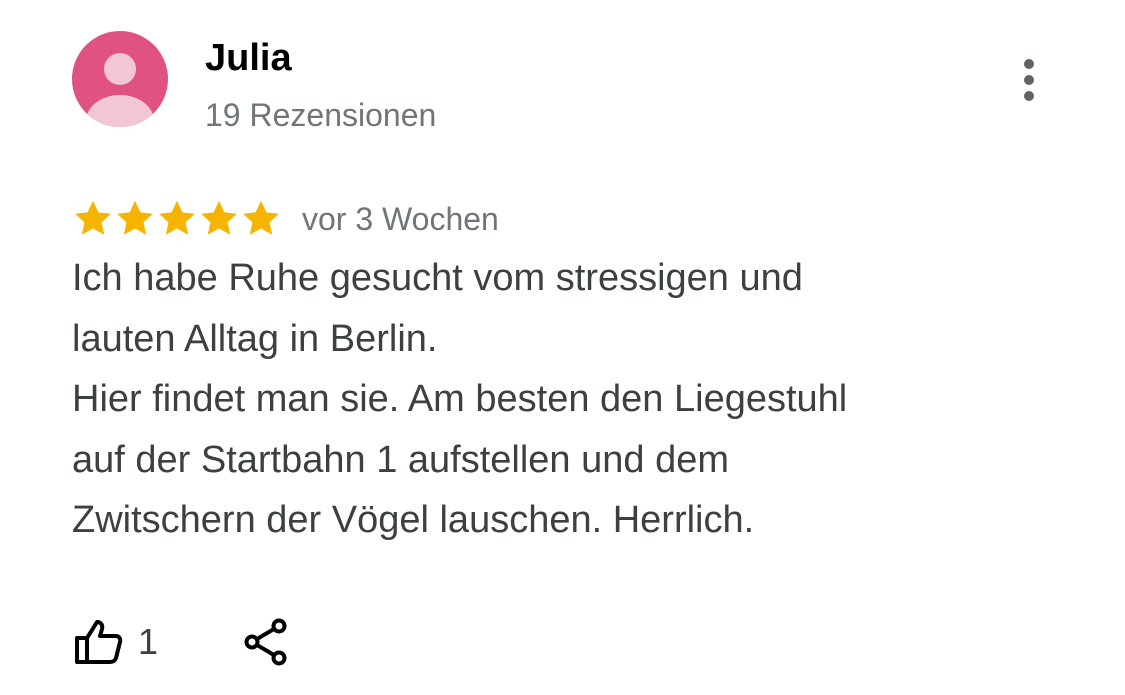 The width and height of the screenshot is (1125, 695). Describe the element at coordinates (400, 219) in the screenshot. I see `review-date: vor 3 Wochen` at that location.